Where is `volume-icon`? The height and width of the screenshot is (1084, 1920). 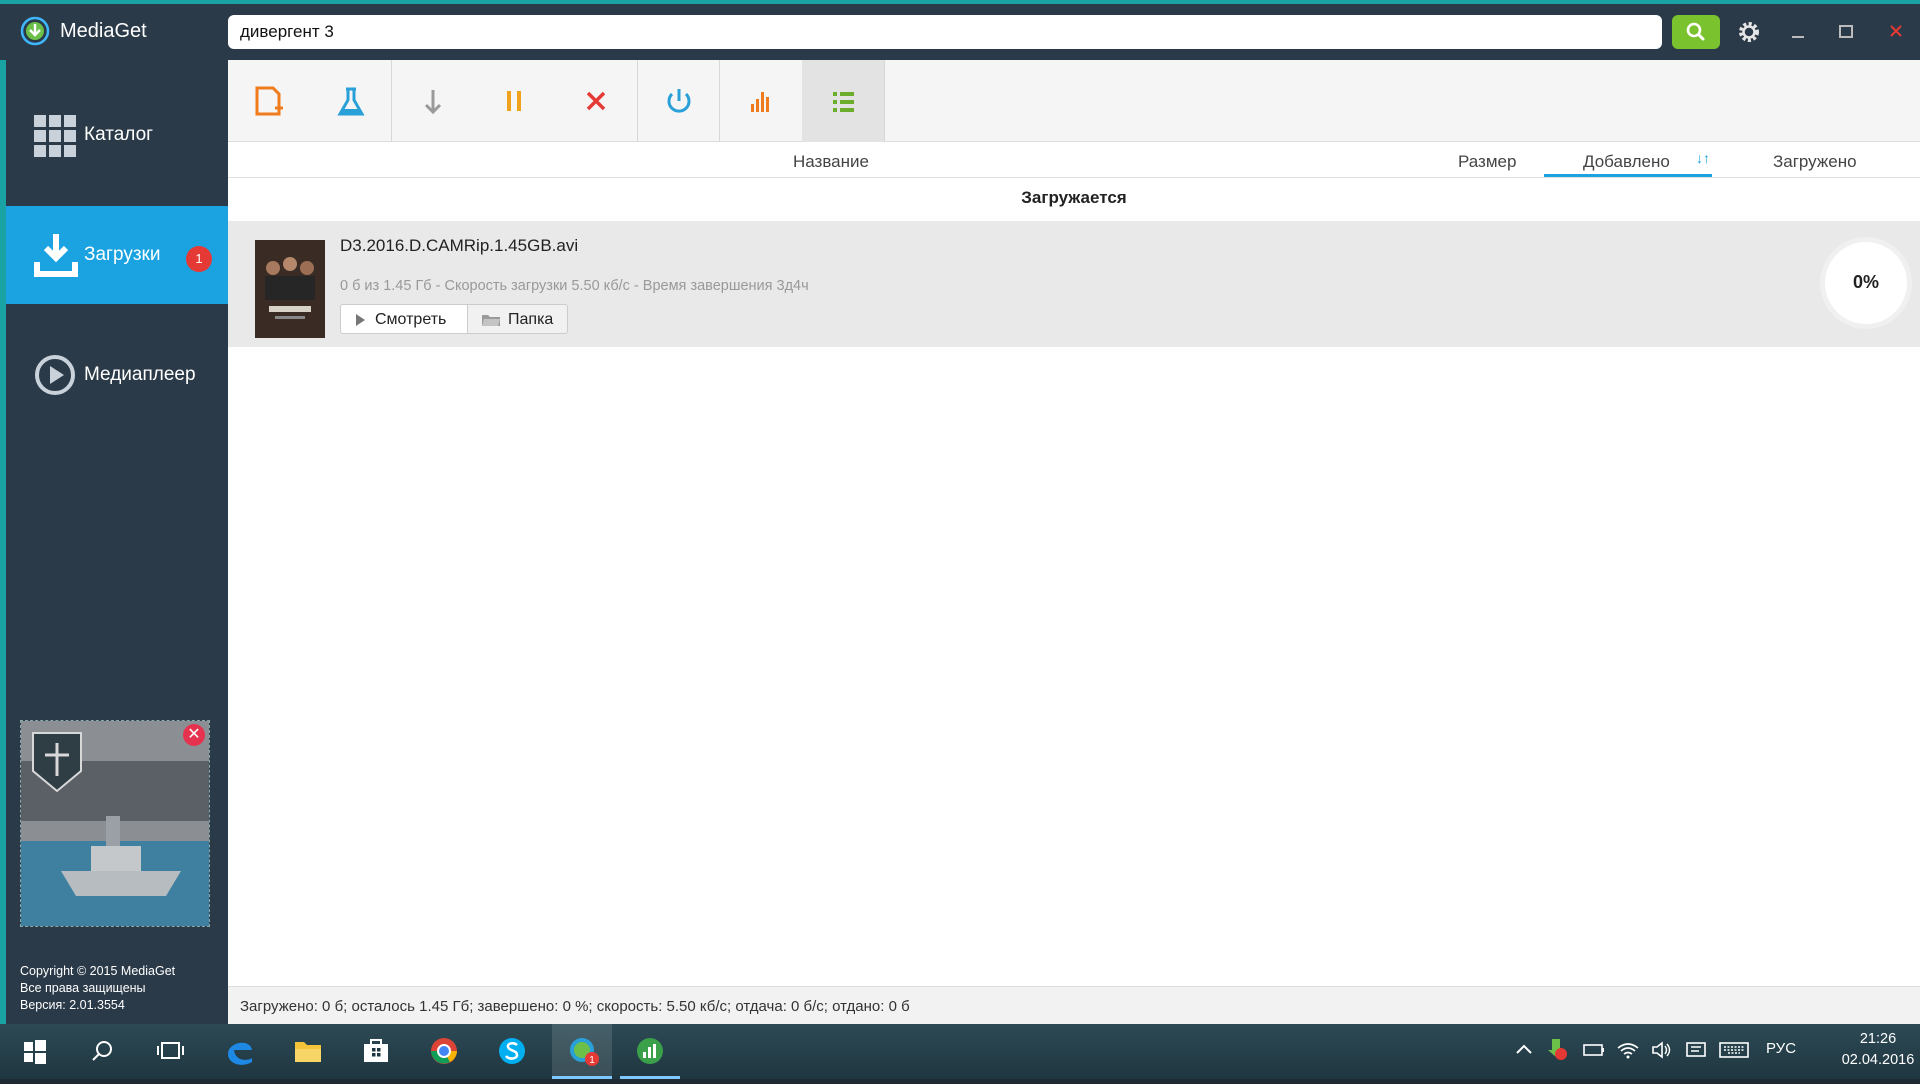 volume-icon is located at coordinates (1662, 1050).